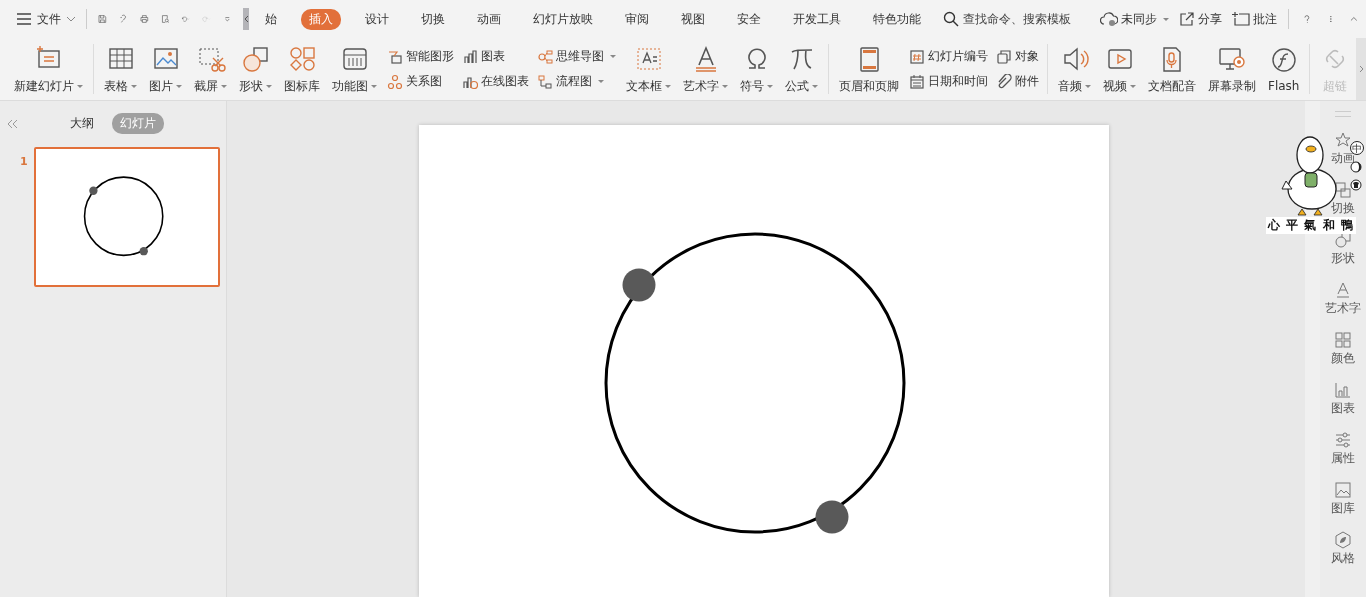 This screenshot has width=1366, height=597. Describe the element at coordinates (24, 161) in the screenshot. I see `slide-number: 1` at that location.